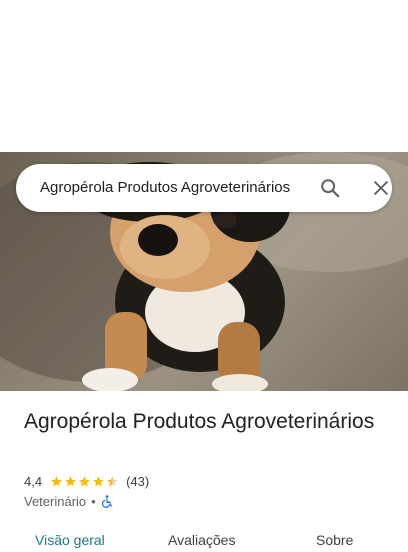 Image resolution: width=408 pixels, height=552 pixels. I want to click on place-title: Agropérola Produtos Agroveterinários, so click(199, 421).